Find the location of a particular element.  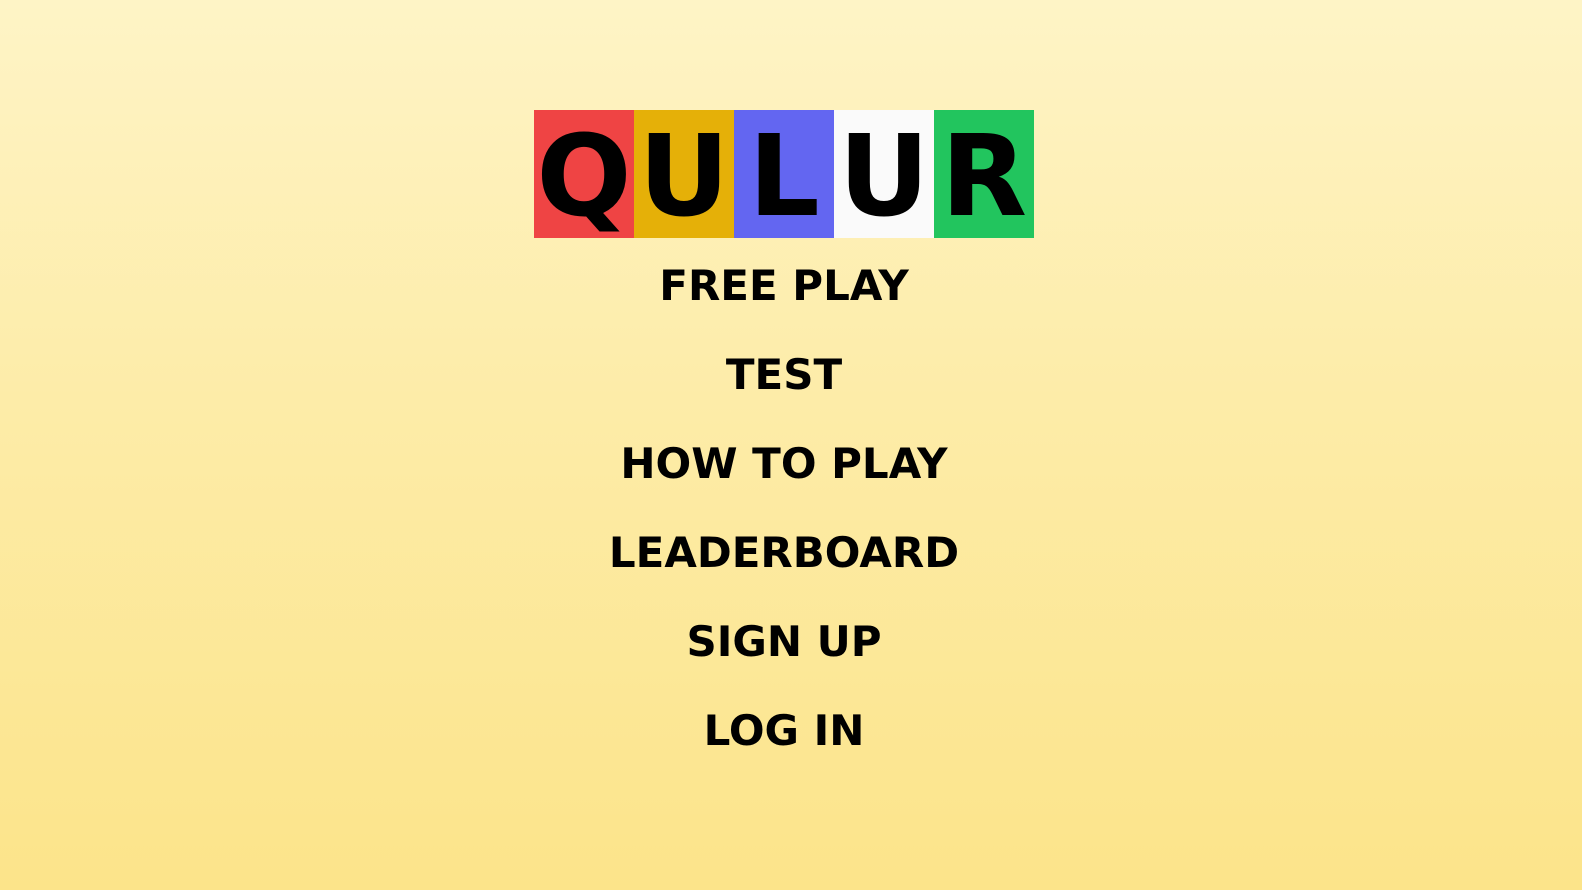

log-in-button: LOG IN is located at coordinates (784, 746).